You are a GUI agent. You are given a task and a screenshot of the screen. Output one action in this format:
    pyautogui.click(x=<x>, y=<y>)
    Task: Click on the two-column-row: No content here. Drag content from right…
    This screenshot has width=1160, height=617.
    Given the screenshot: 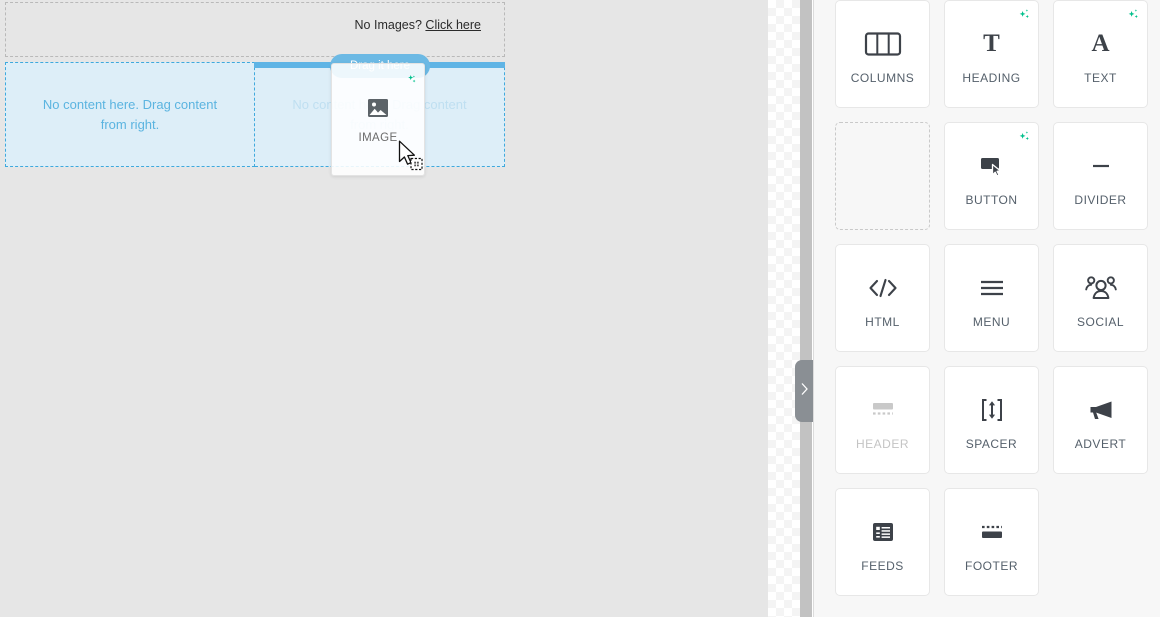 What is the action you would take?
    pyautogui.click(x=255, y=114)
    